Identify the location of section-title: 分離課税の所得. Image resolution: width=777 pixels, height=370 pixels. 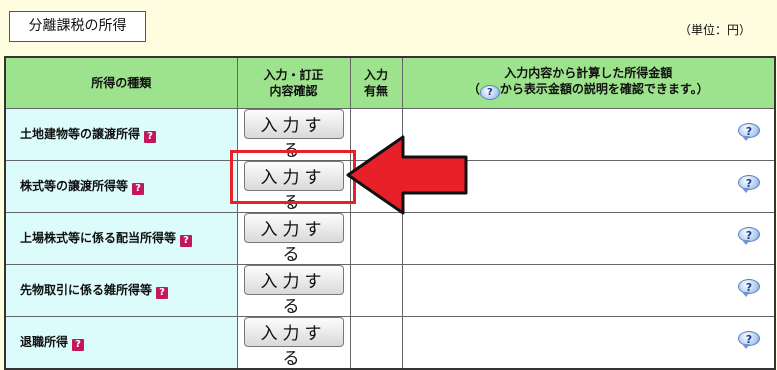
(77, 26).